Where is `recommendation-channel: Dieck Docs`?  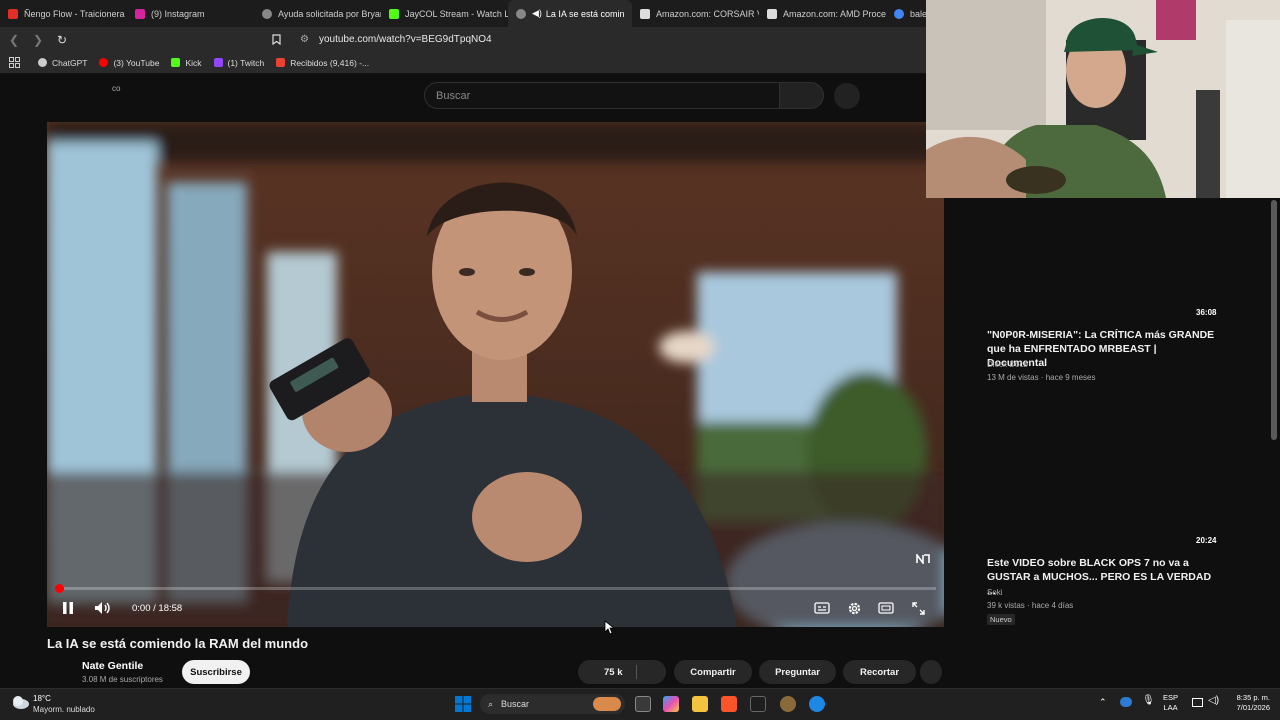
recommendation-channel: Dieck Docs is located at coordinates (1007, 364).